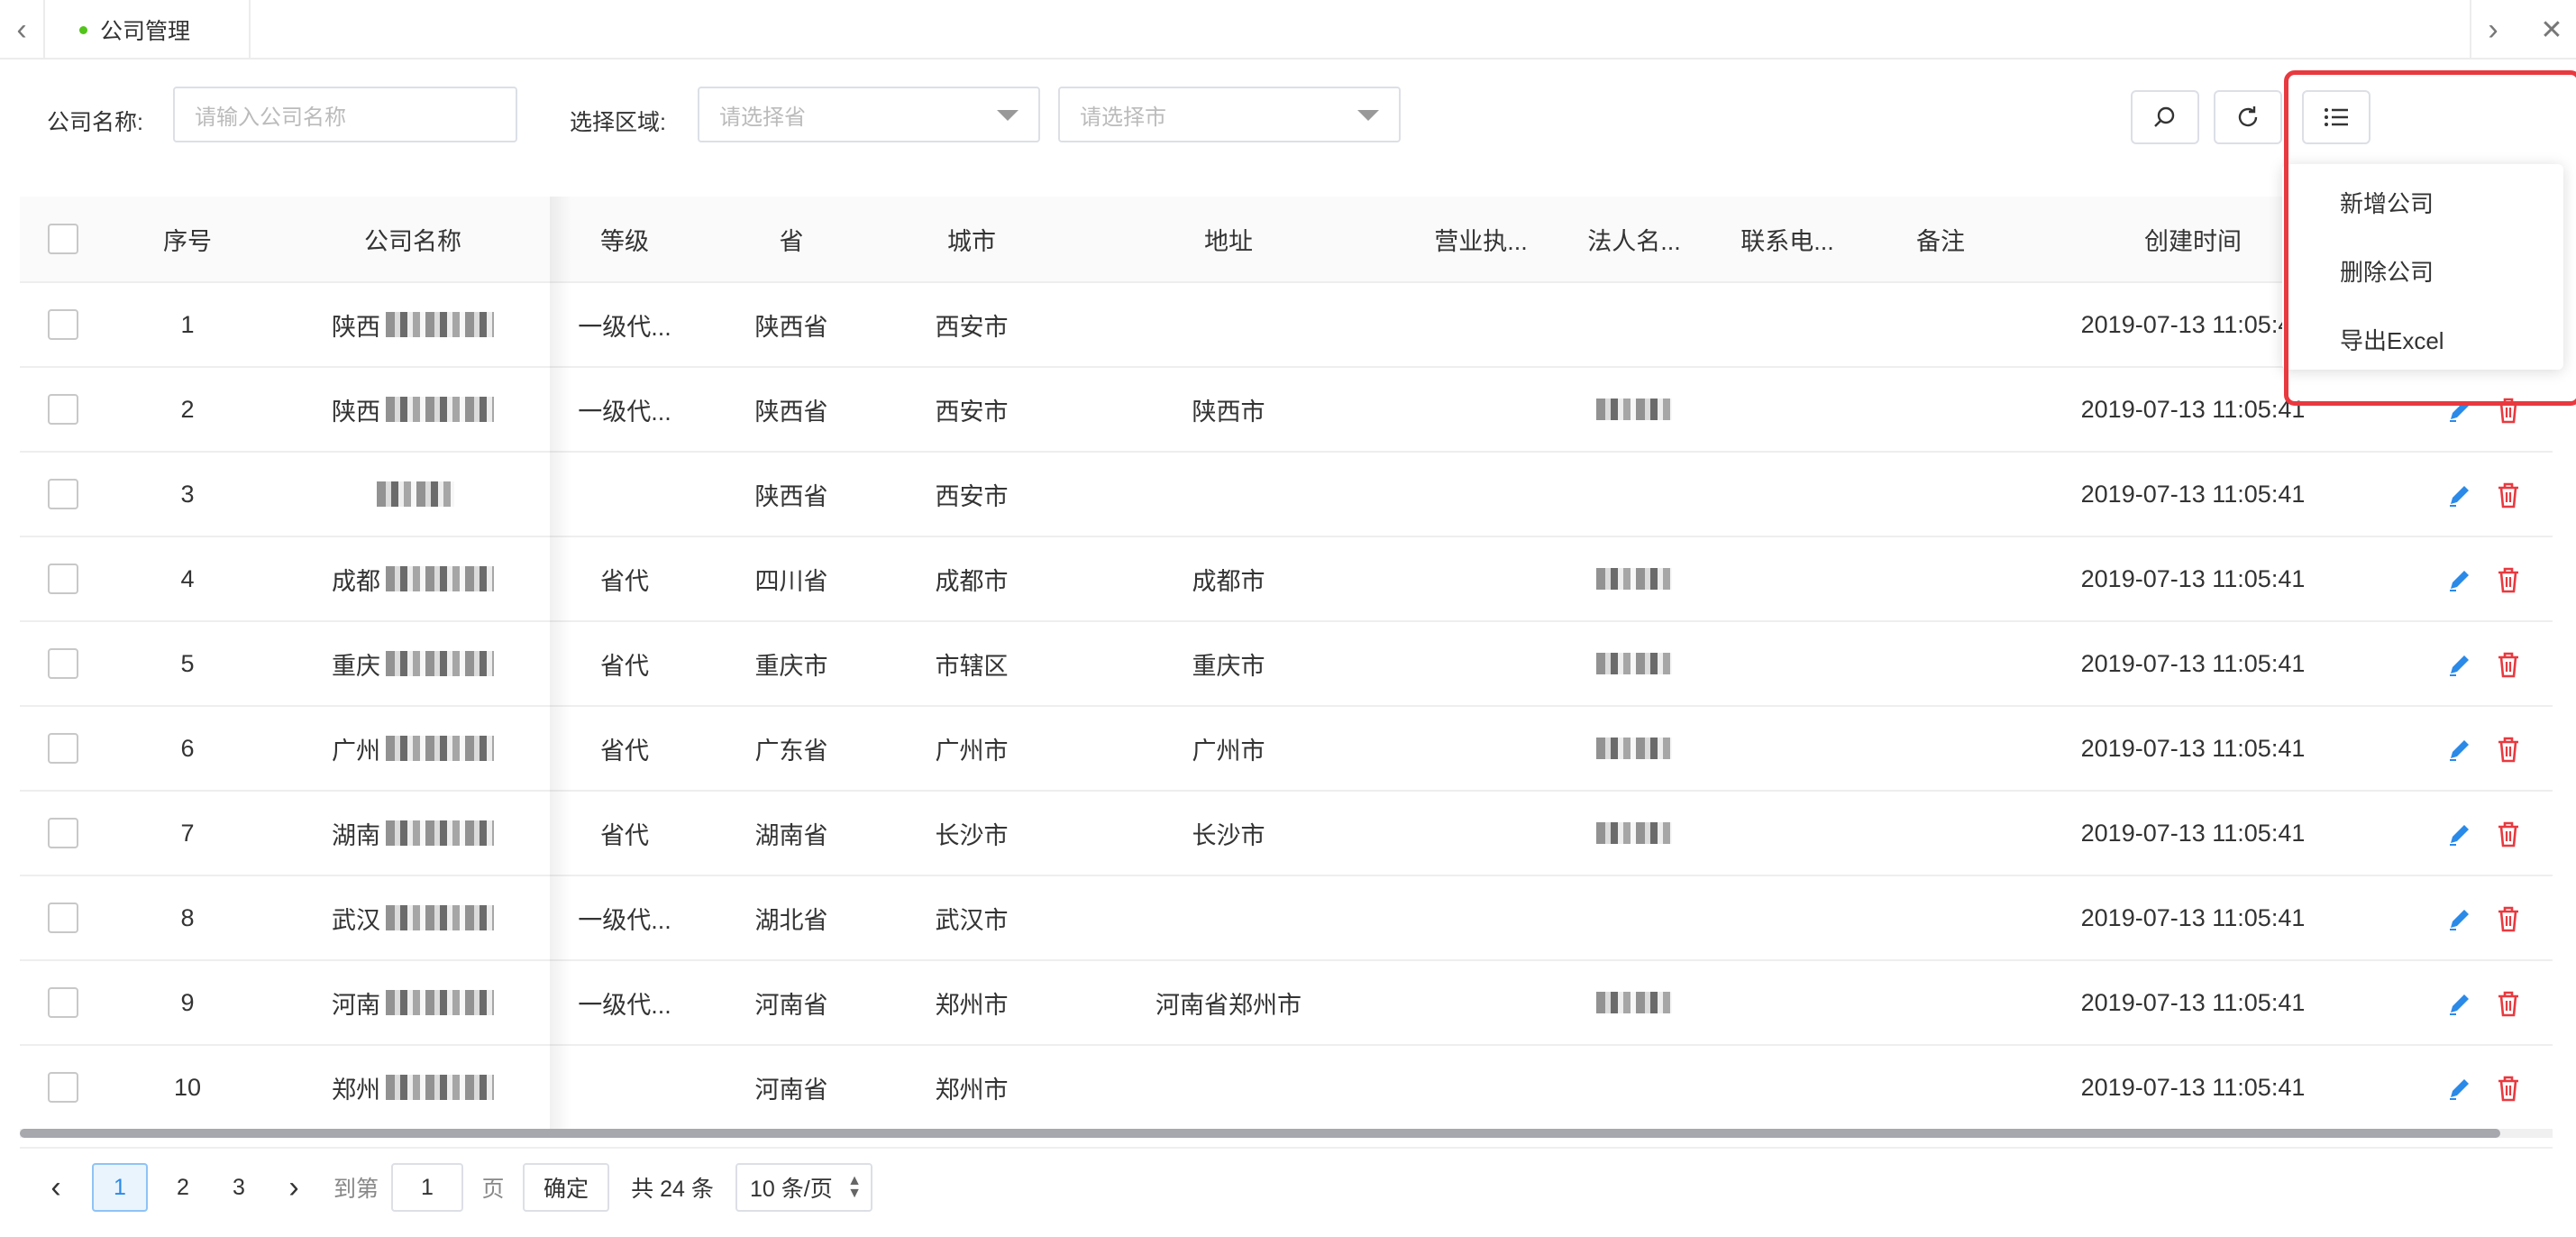  Describe the element at coordinates (239, 1187) in the screenshot. I see `page-3-button: 3` at that location.